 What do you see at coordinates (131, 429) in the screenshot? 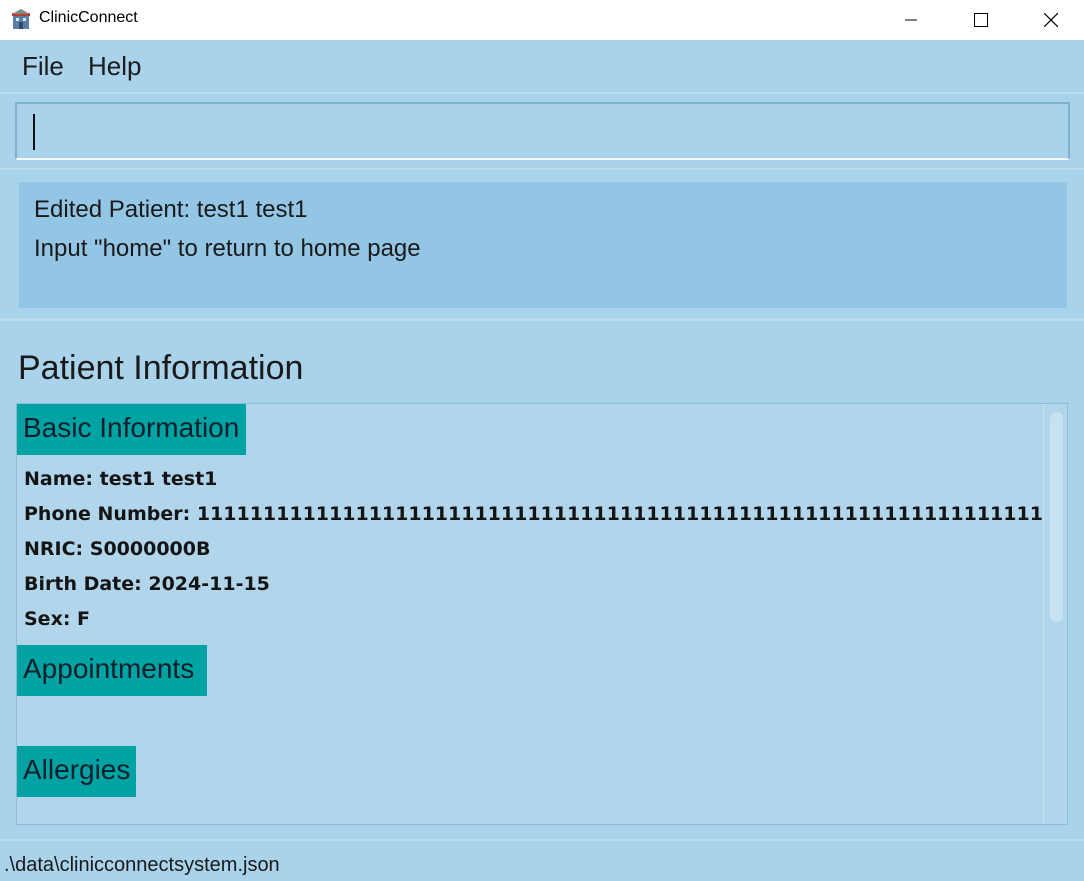
I see `section-header-basic-information: Basic Information` at bounding box center [131, 429].